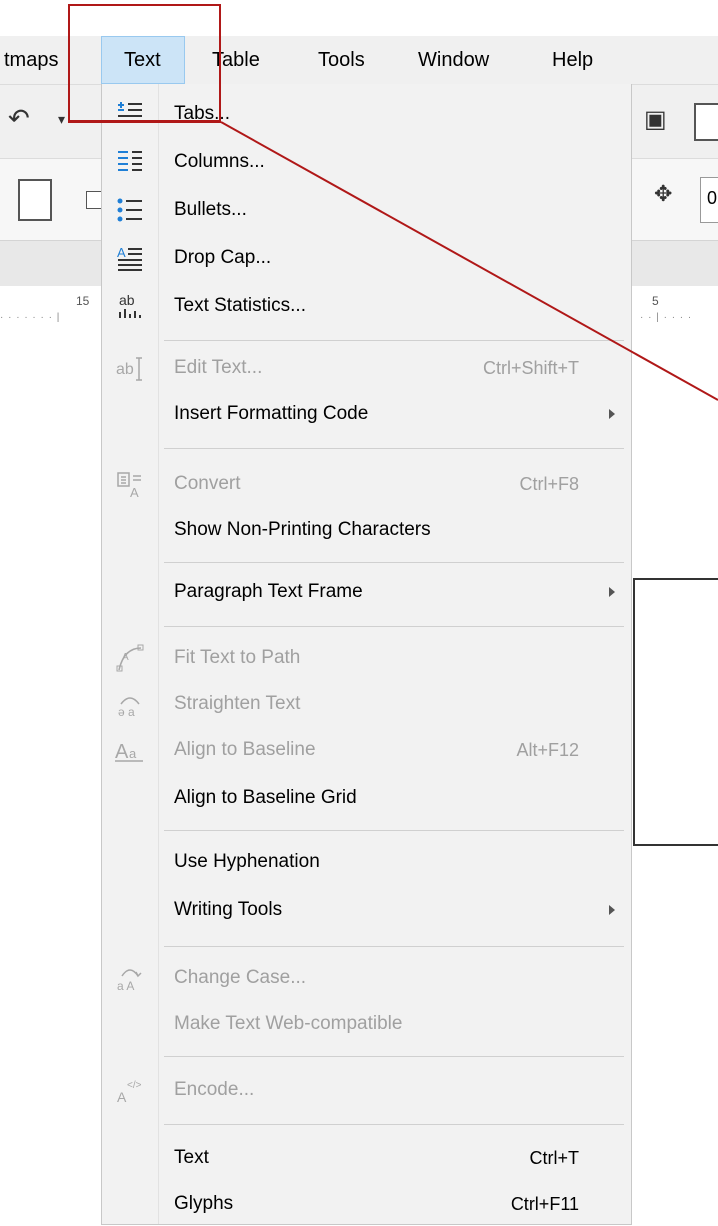 Image resolution: width=718 pixels, height=1226 pixels. What do you see at coordinates (655, 119) in the screenshot?
I see `full-screen-icon: ▣` at bounding box center [655, 119].